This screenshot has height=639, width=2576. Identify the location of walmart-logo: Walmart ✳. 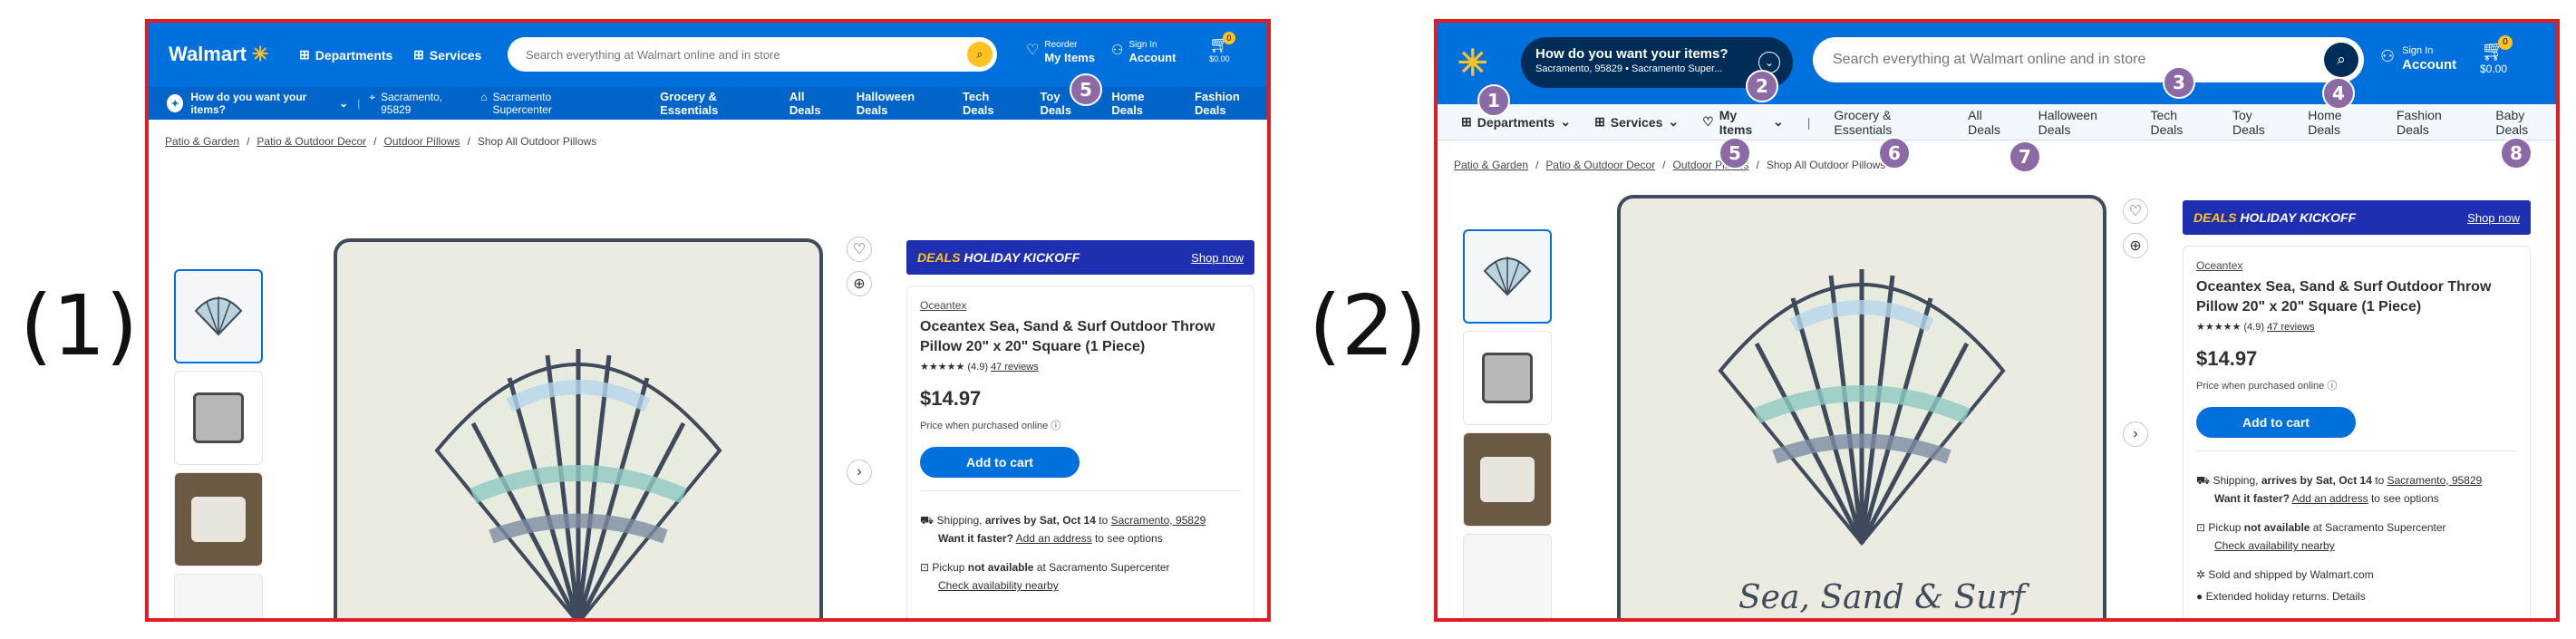
(218, 54).